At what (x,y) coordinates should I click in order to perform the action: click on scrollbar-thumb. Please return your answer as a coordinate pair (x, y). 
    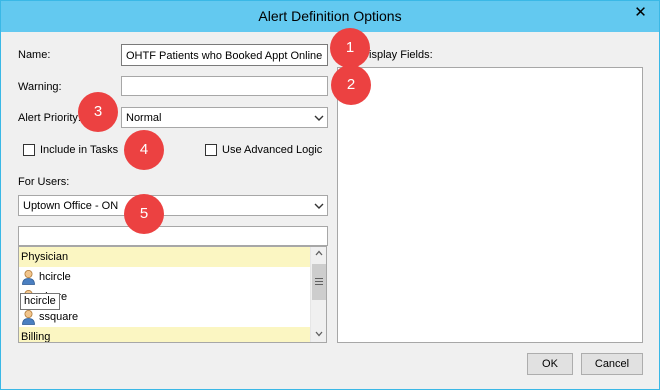
    Looking at the image, I should click on (319, 282).